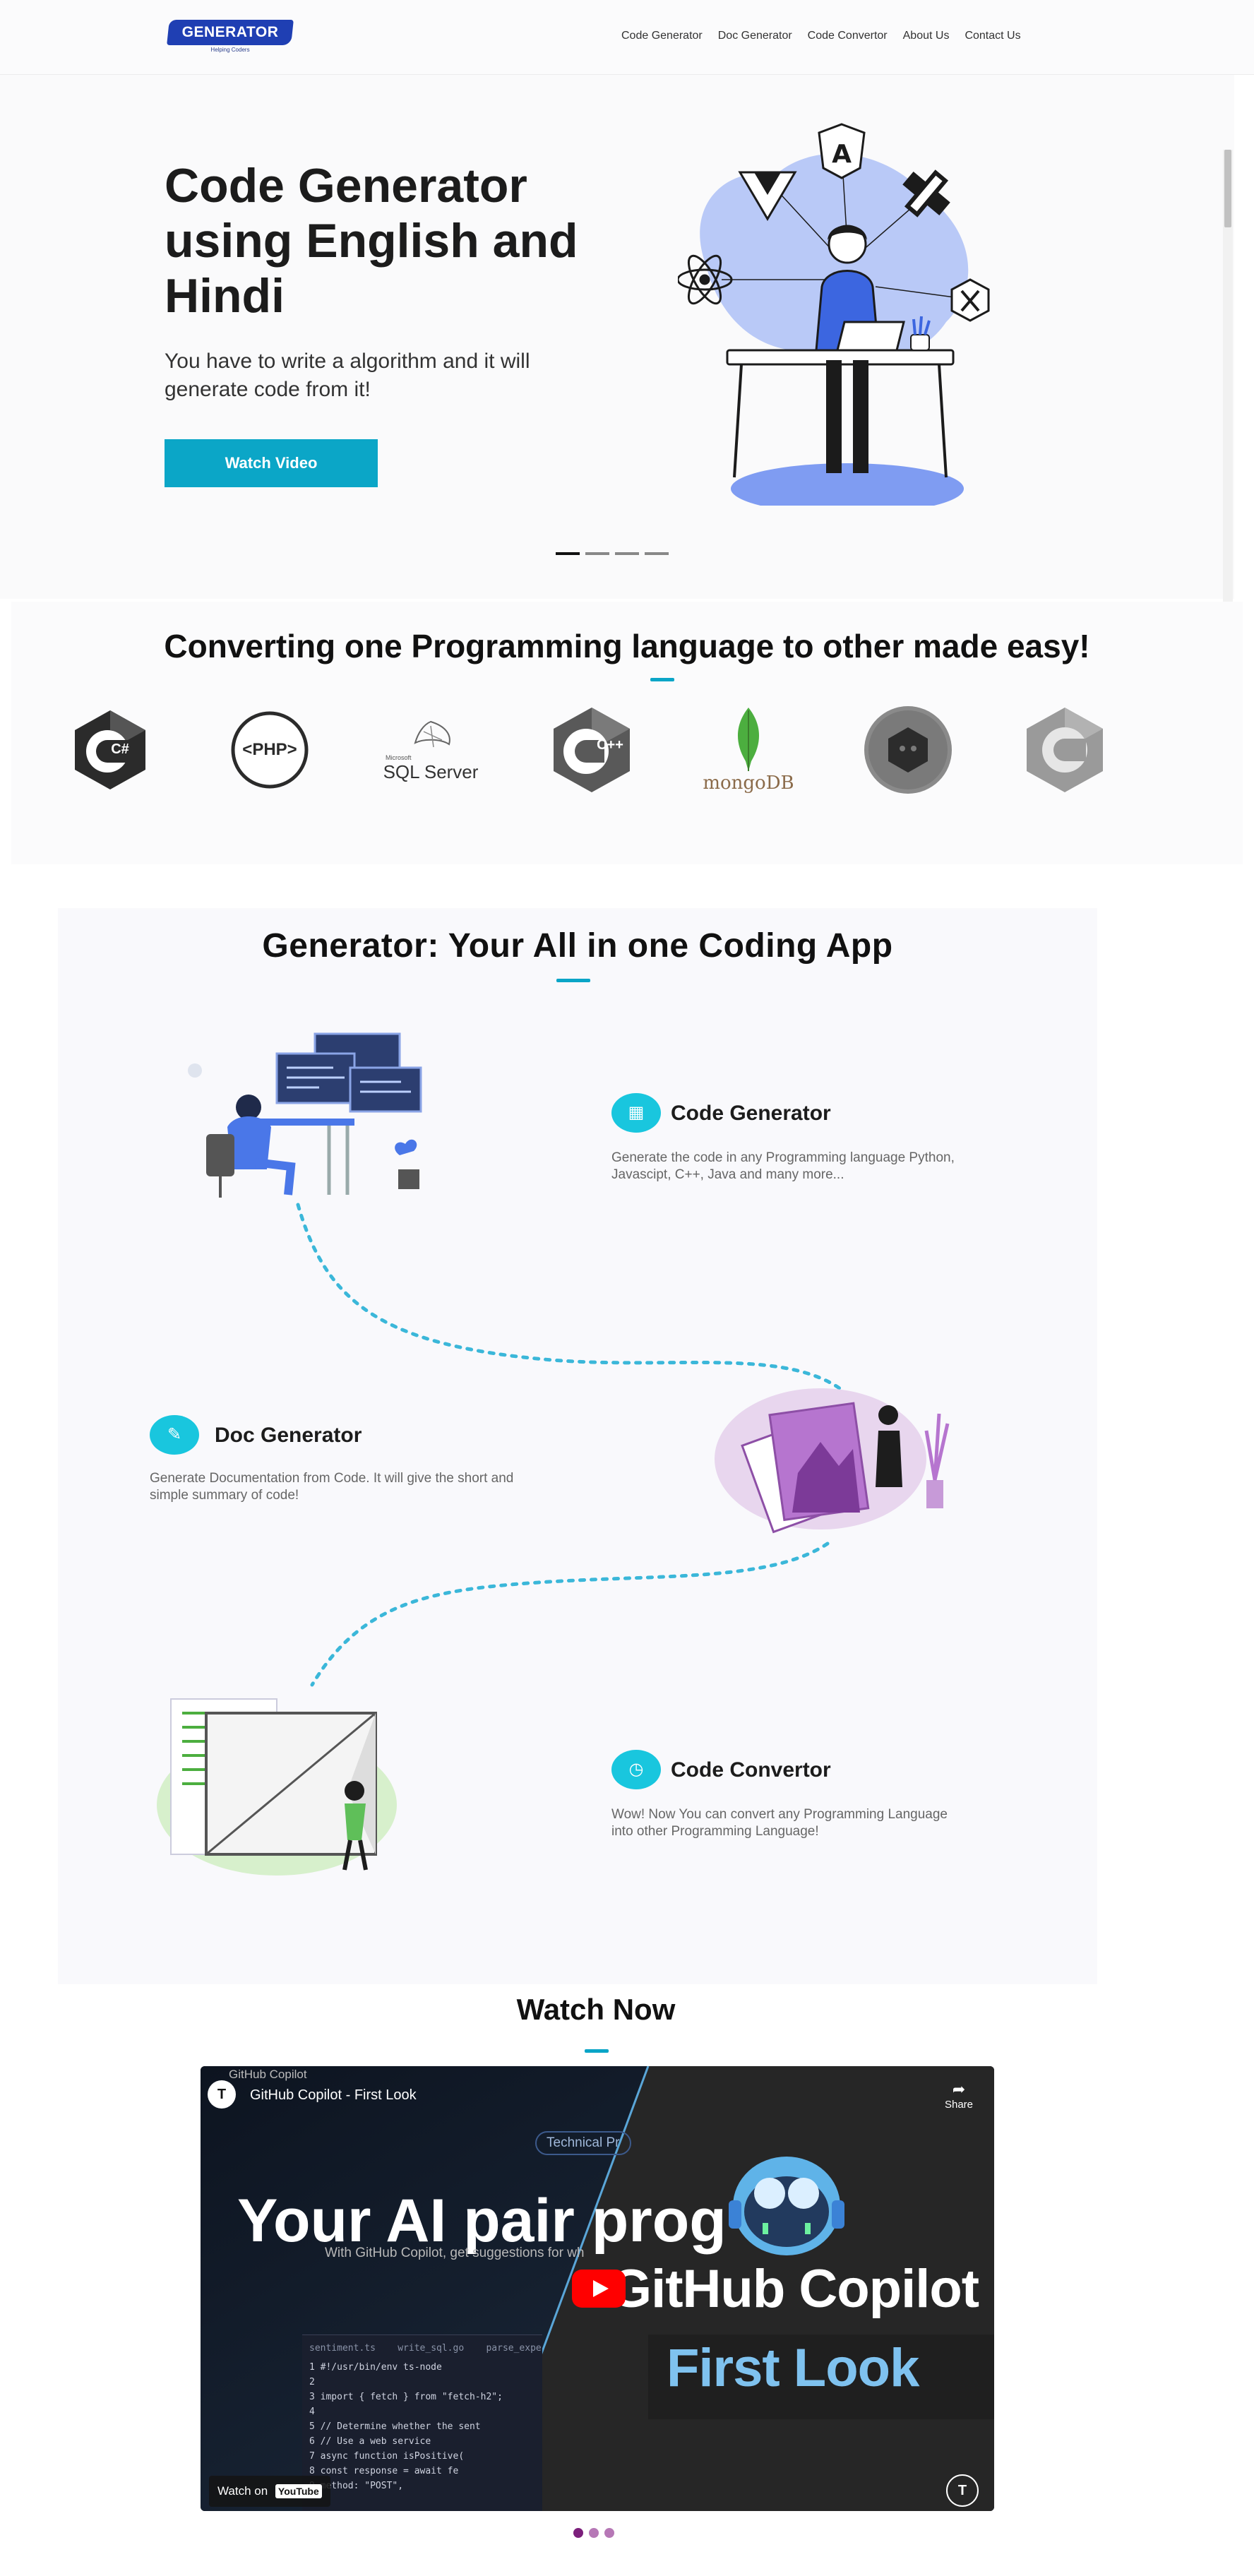 The height and width of the screenshot is (2576, 1254). I want to click on code-convertor-illustration, so click(277, 1787).